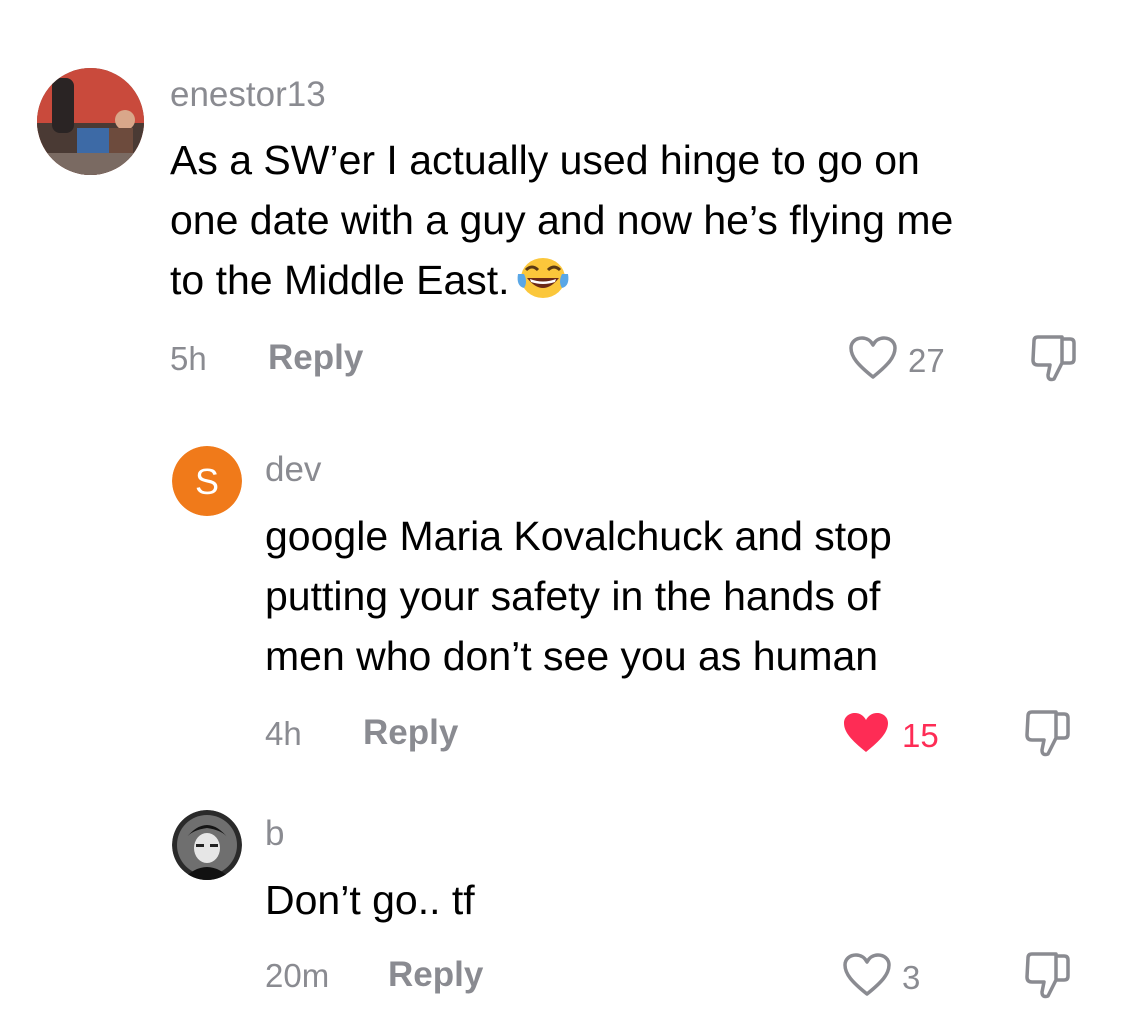  Describe the element at coordinates (274, 834) in the screenshot. I see `comment-username: b` at that location.